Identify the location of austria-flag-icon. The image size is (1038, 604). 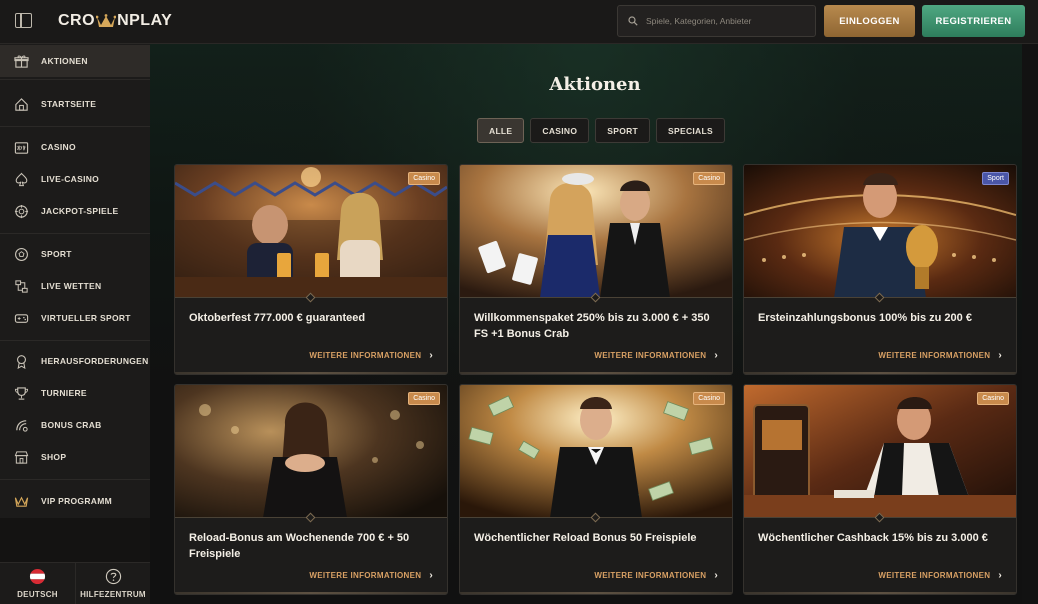
(37, 576).